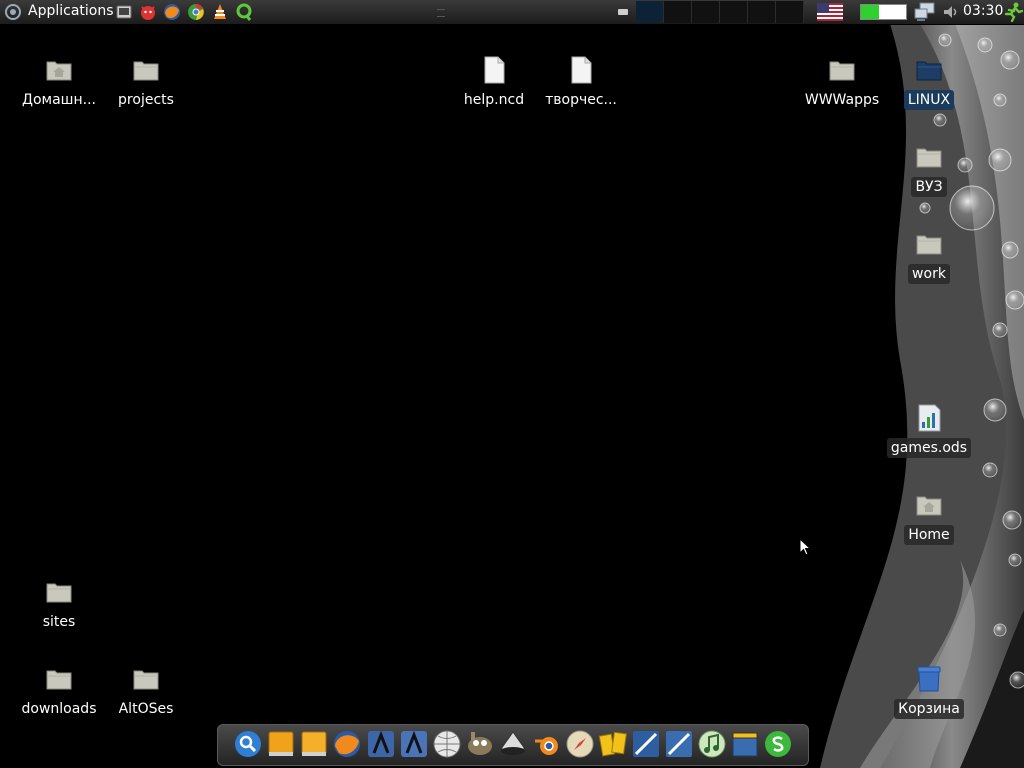  Describe the element at coordinates (884, 12) in the screenshot. I see `battery-icon` at that location.